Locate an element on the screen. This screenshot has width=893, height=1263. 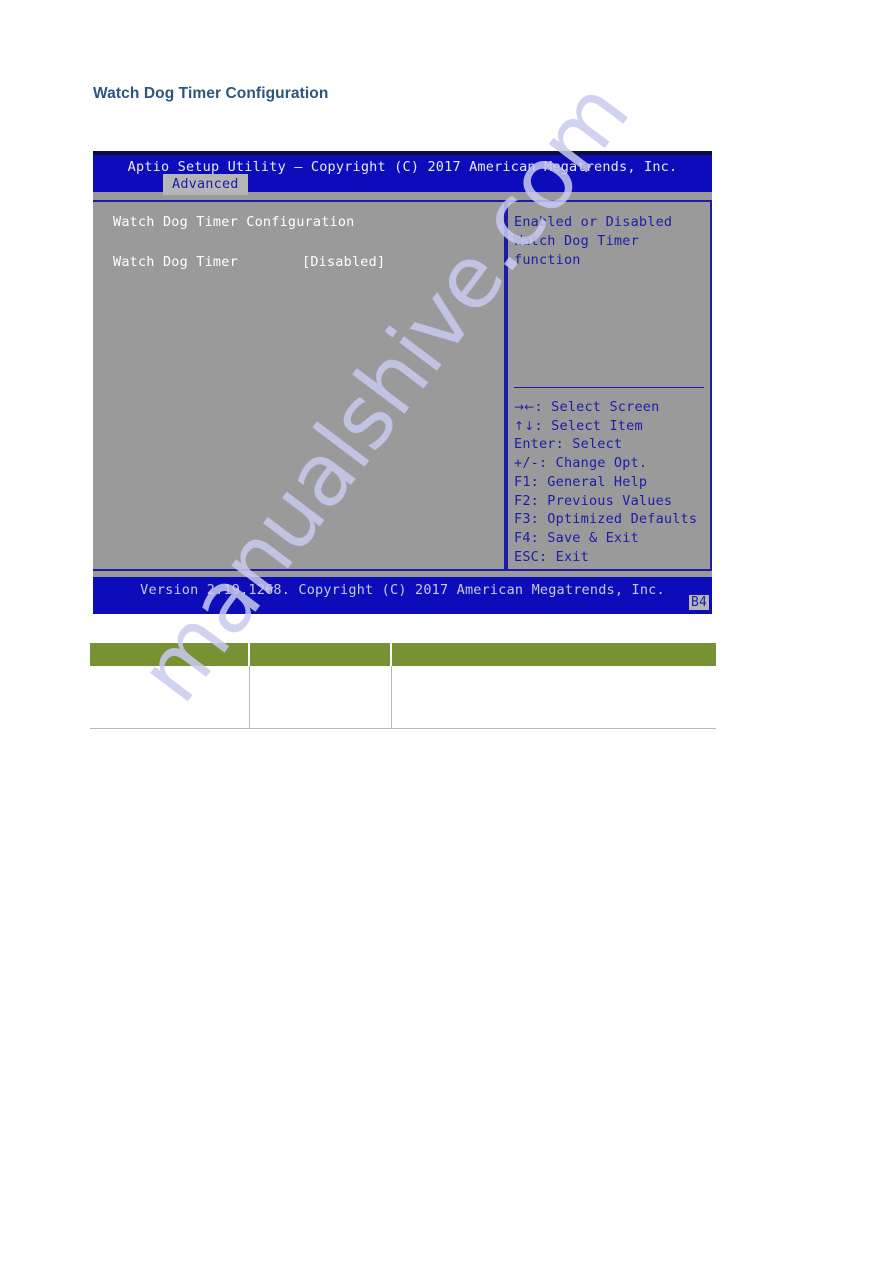
help-divider is located at coordinates (609, 387).